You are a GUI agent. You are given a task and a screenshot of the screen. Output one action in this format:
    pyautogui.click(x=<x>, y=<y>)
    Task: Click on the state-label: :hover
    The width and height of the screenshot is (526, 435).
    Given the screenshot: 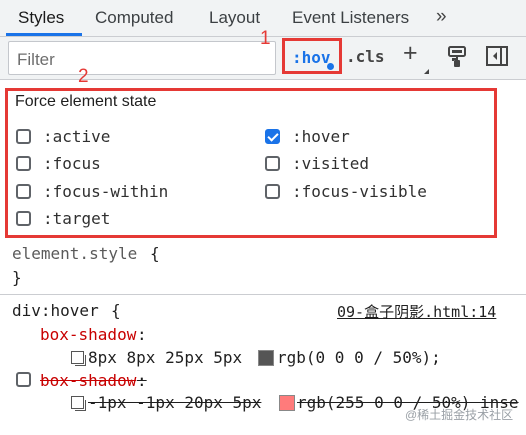 What is the action you would take?
    pyautogui.click(x=321, y=136)
    